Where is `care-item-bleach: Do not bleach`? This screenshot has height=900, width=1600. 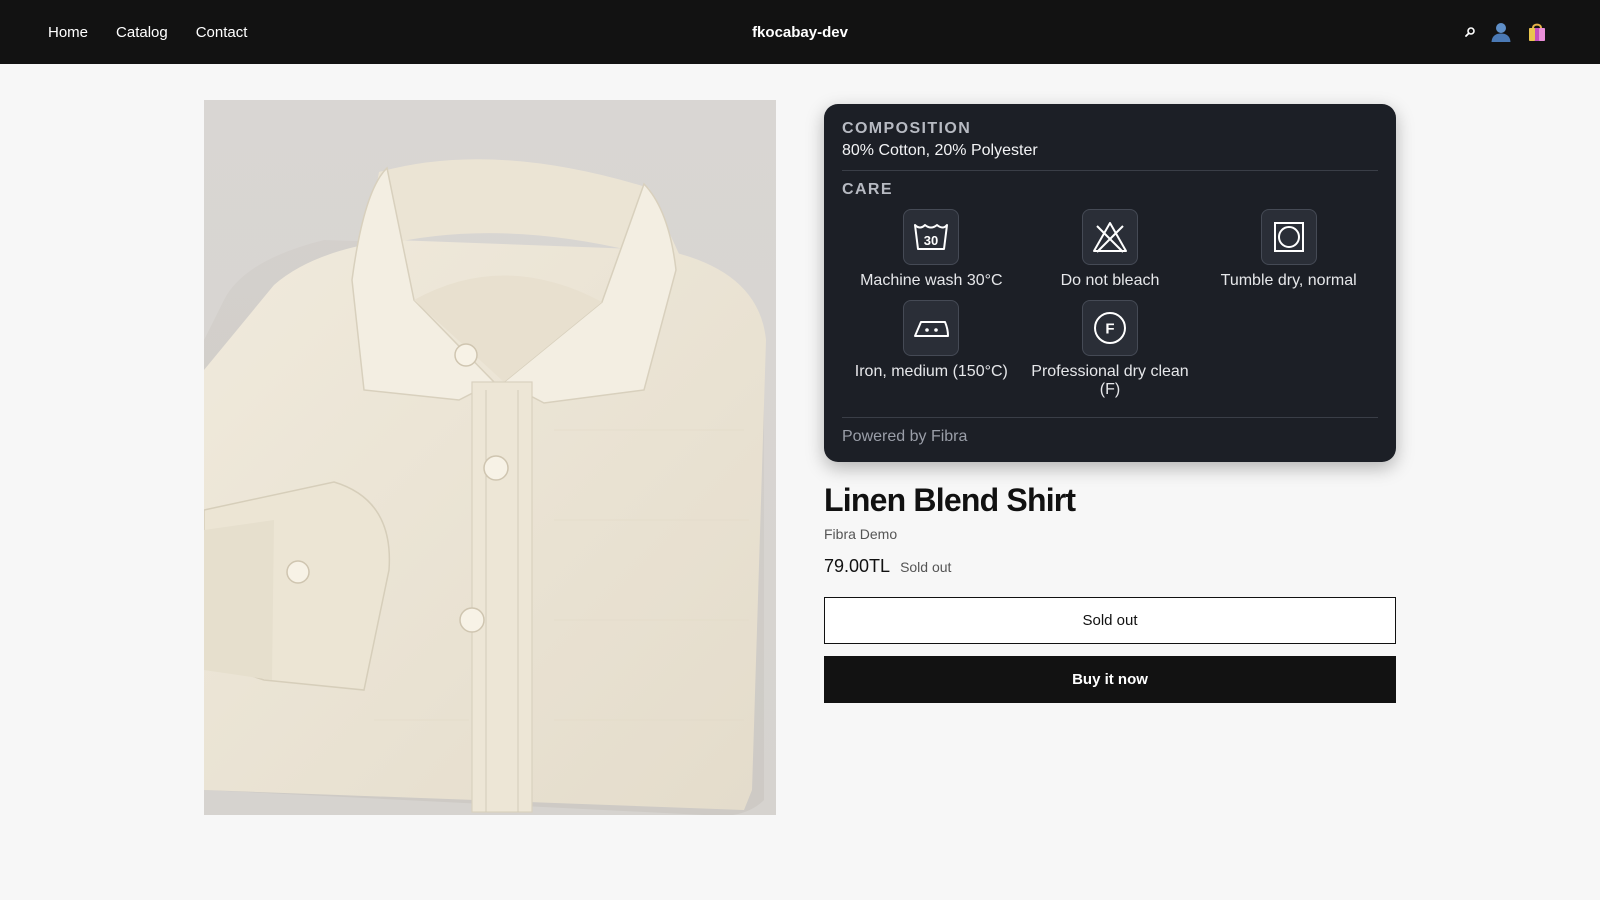
care-item-bleach: Do not bleach is located at coordinates (1110, 249).